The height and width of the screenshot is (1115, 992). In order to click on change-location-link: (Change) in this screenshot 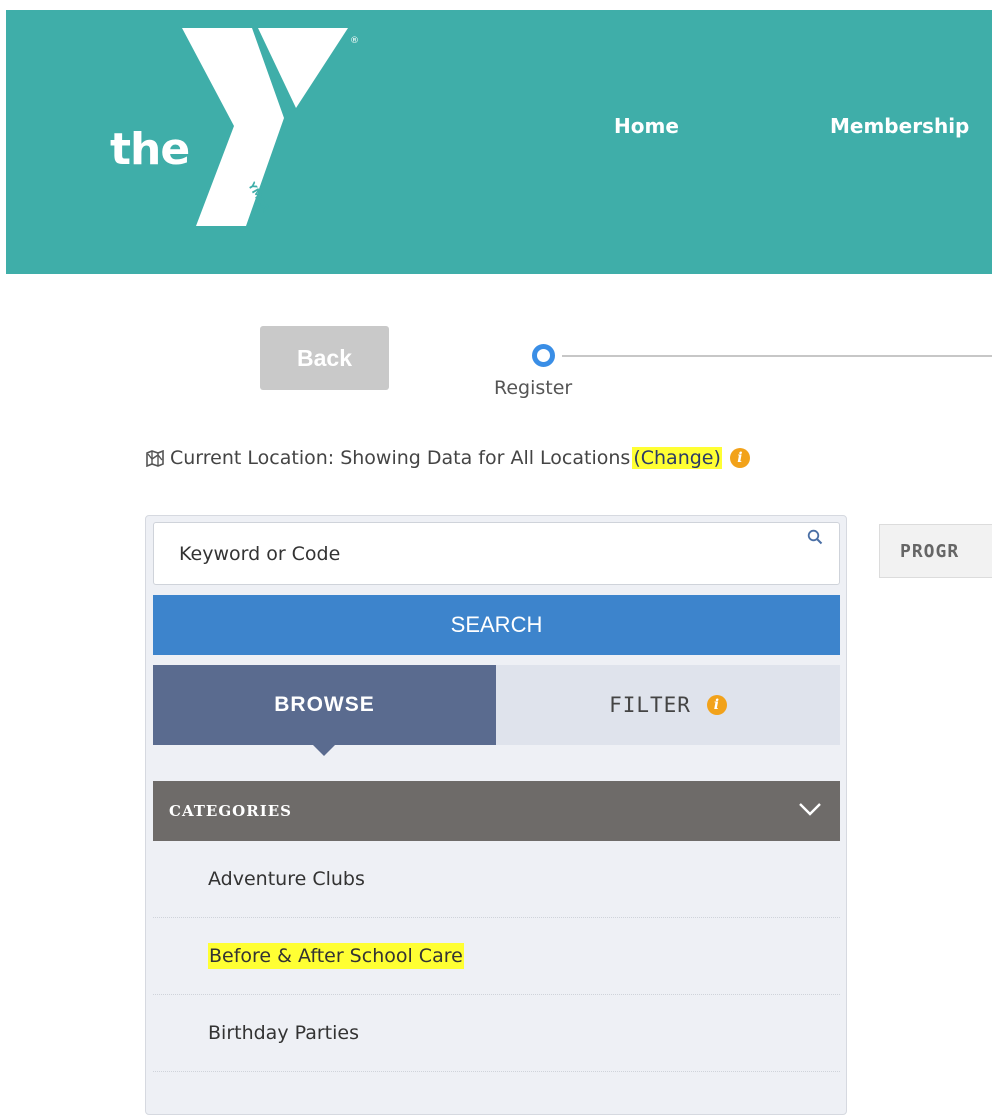, I will do `click(677, 458)`.